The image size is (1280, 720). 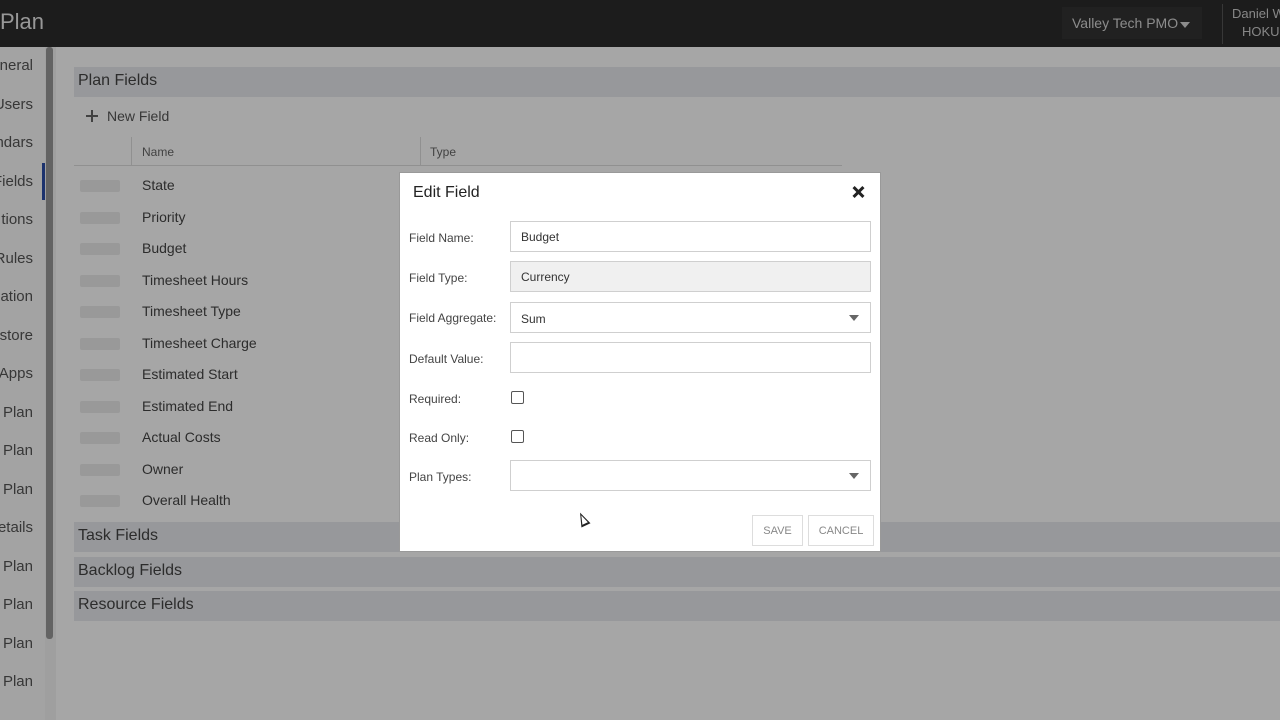 What do you see at coordinates (841, 530) in the screenshot?
I see `cancel-button: CANCEL` at bounding box center [841, 530].